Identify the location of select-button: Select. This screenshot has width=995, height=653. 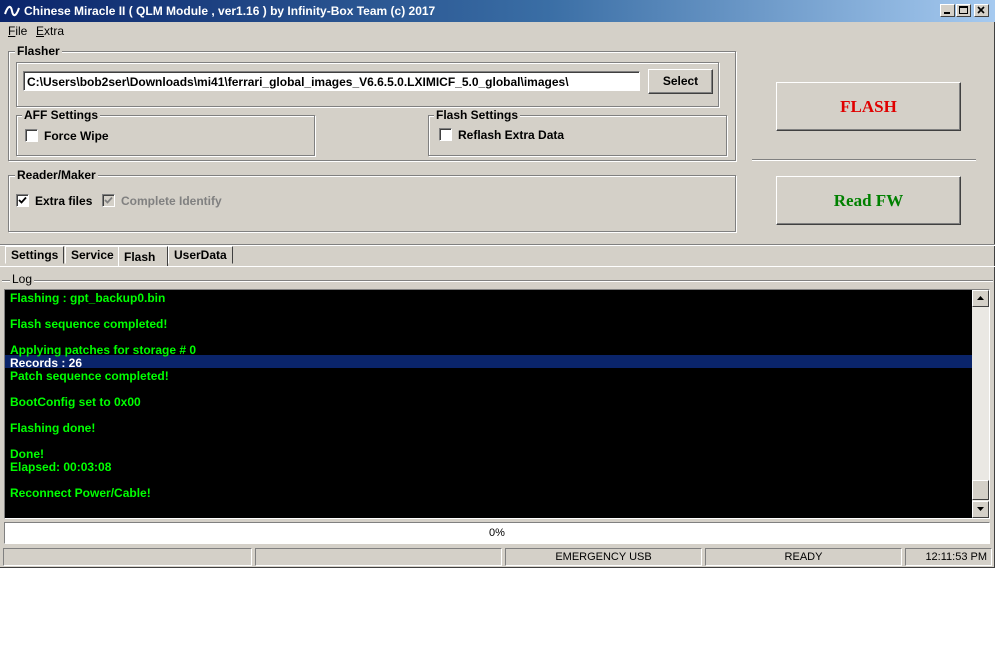
(680, 81).